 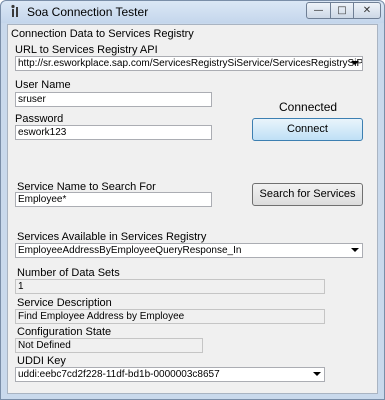 What do you see at coordinates (86, 50) in the screenshot?
I see `url-label: URL to Services Registry API` at bounding box center [86, 50].